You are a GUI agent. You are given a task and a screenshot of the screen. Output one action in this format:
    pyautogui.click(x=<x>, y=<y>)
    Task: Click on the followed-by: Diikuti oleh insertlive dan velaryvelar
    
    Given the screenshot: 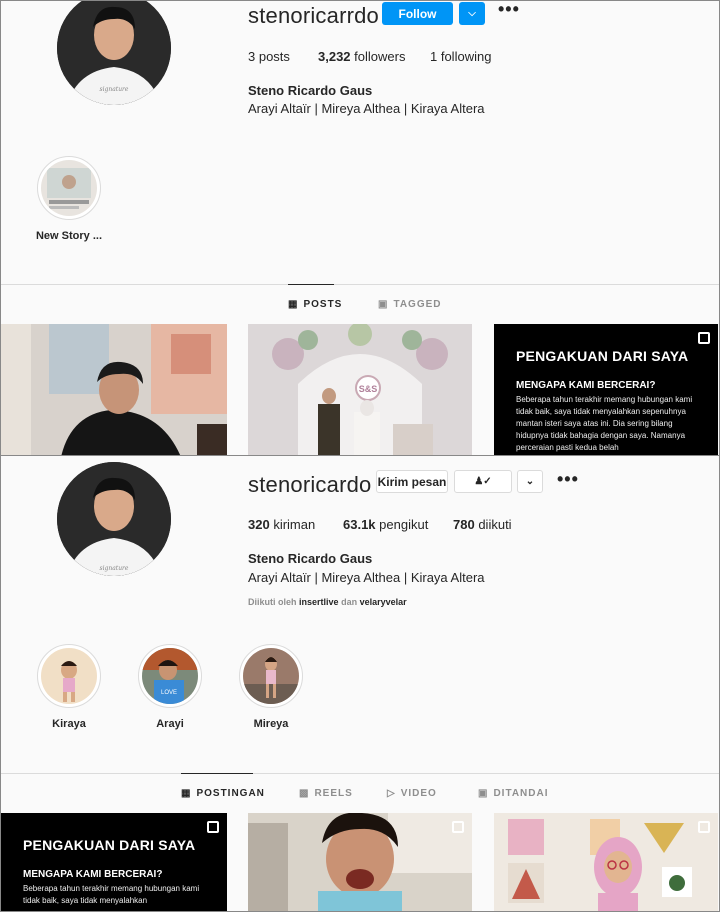 What is the action you would take?
    pyautogui.click(x=327, y=602)
    